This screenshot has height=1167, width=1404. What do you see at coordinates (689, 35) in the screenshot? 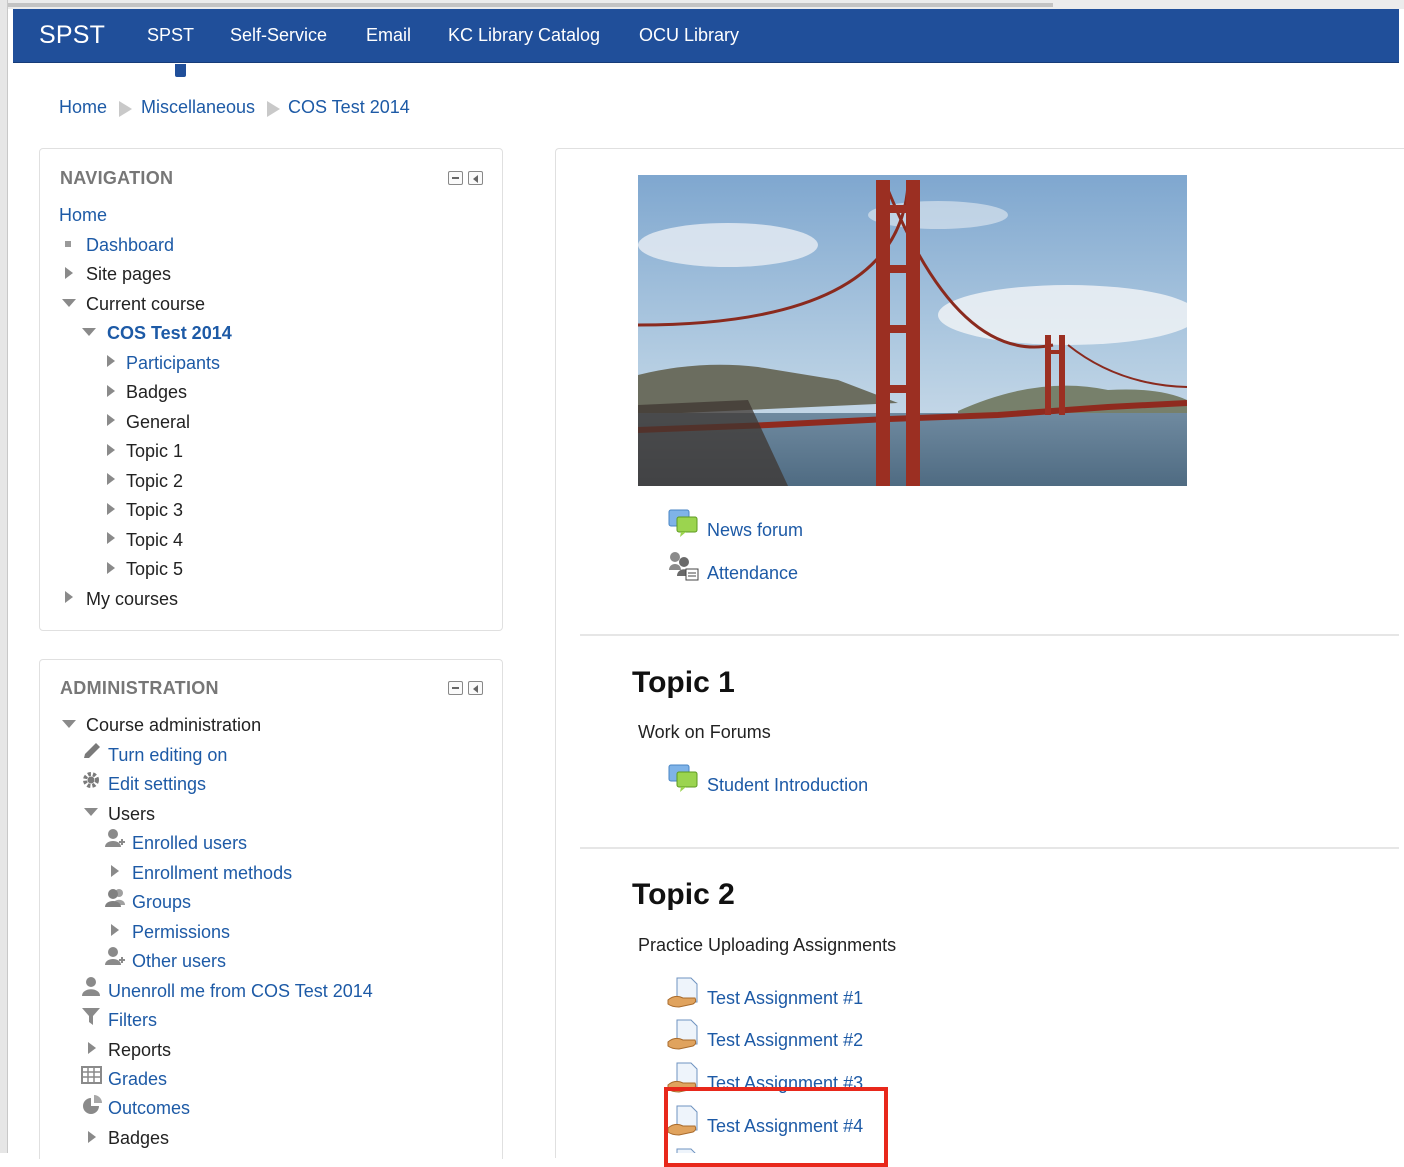
I see `nav-link-ocu-library: OCU Library` at bounding box center [689, 35].